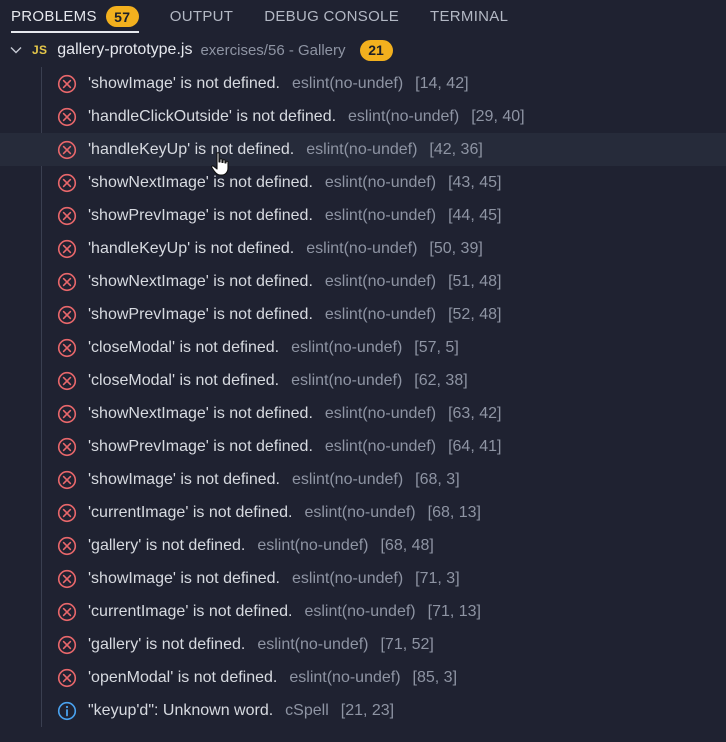  Describe the element at coordinates (456, 149) in the screenshot. I see `problem-position: [42, 36]` at that location.